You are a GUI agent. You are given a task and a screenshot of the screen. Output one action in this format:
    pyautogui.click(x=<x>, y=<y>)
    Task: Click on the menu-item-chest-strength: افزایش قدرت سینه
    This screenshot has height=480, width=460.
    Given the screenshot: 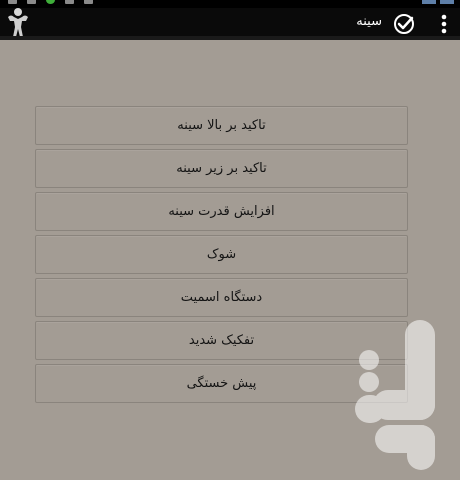 What is the action you would take?
    pyautogui.click(x=221, y=211)
    